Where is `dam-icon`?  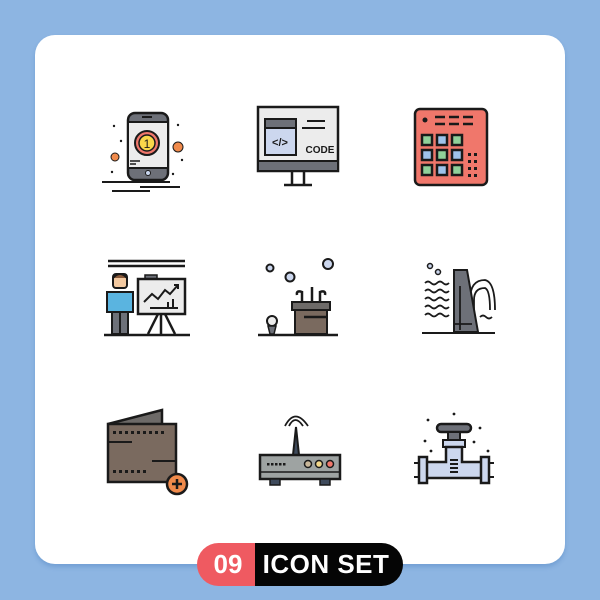 dam-icon is located at coordinates (450, 300).